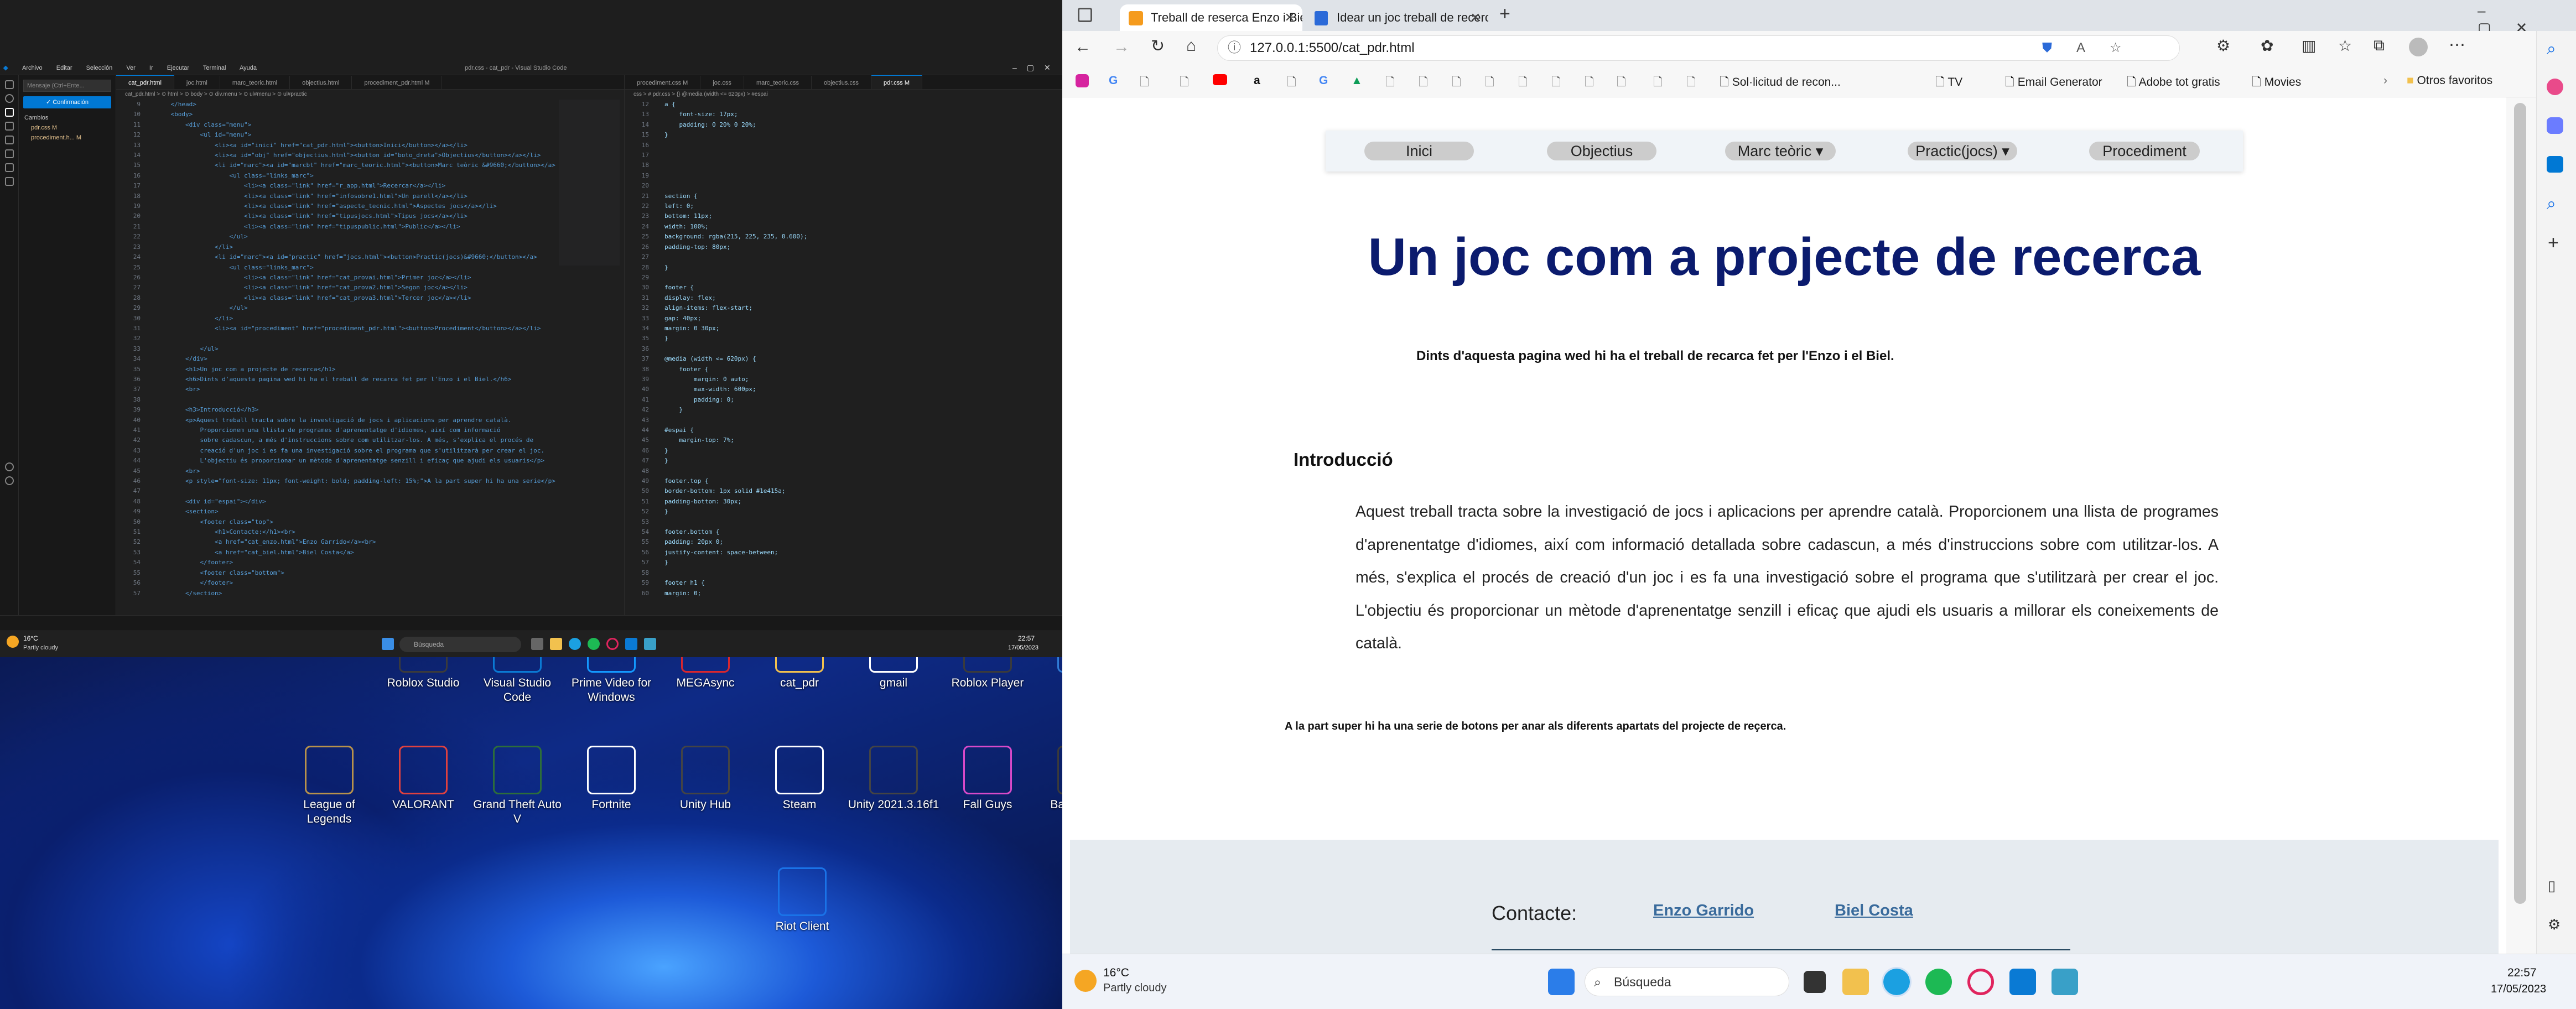 The width and height of the screenshot is (2576, 1009). Describe the element at coordinates (2267, 46) in the screenshot. I see `extension-icon: ✿` at that location.